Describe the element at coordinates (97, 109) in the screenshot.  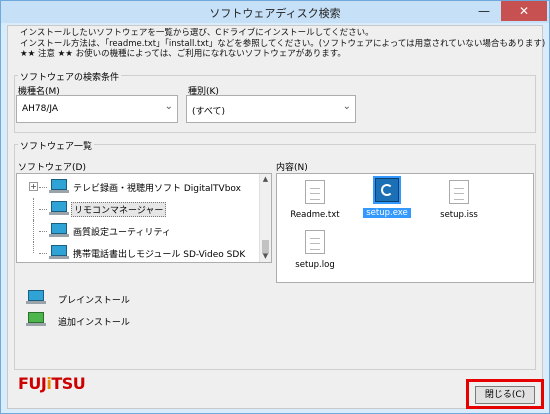
I see `model-select: AH78/JA ⌄` at that location.